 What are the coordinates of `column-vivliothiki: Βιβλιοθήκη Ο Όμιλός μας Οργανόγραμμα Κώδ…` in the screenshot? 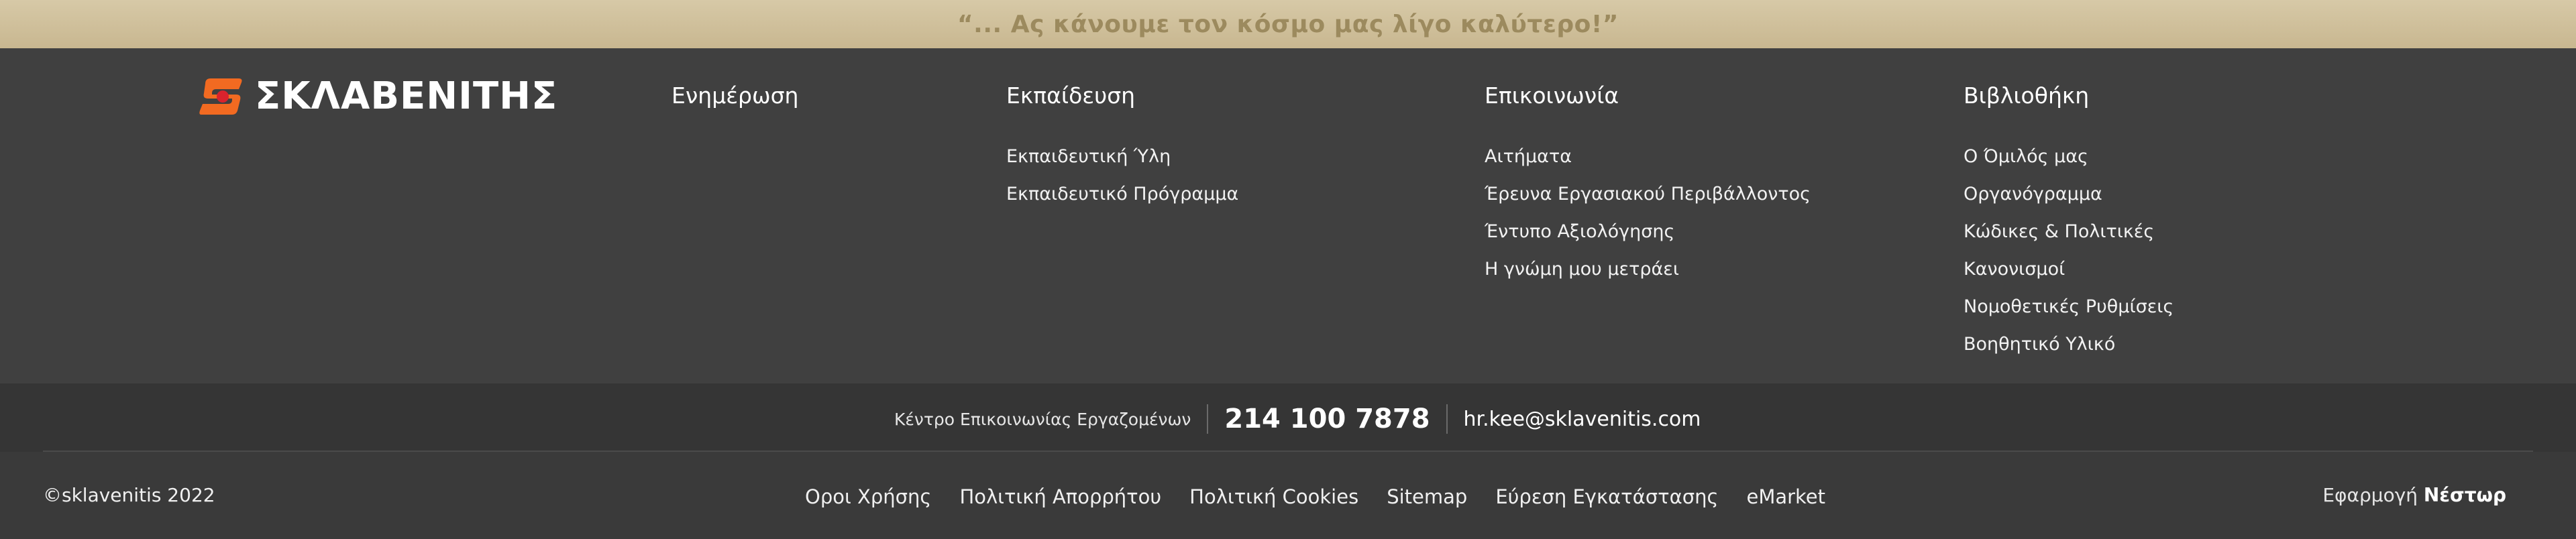 It's located at (2069, 221).